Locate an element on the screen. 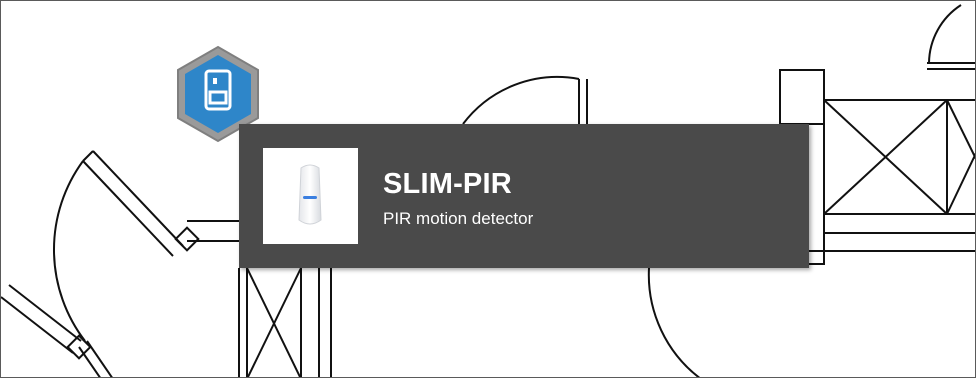  device-name: SLIM-PIR is located at coordinates (447, 184).